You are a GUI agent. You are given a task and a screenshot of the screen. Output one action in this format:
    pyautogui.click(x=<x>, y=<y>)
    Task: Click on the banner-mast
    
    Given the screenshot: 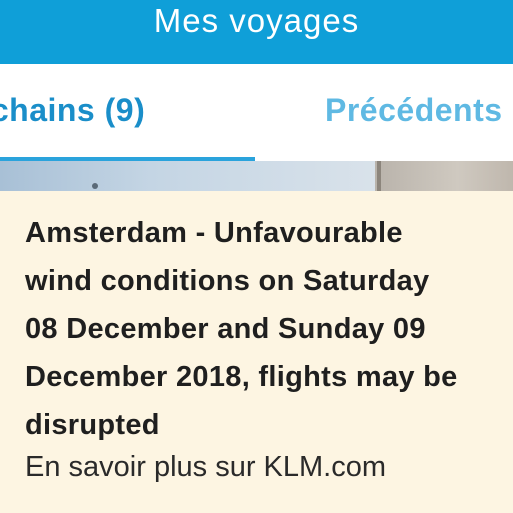 What is the action you would take?
    pyautogui.click(x=379, y=176)
    